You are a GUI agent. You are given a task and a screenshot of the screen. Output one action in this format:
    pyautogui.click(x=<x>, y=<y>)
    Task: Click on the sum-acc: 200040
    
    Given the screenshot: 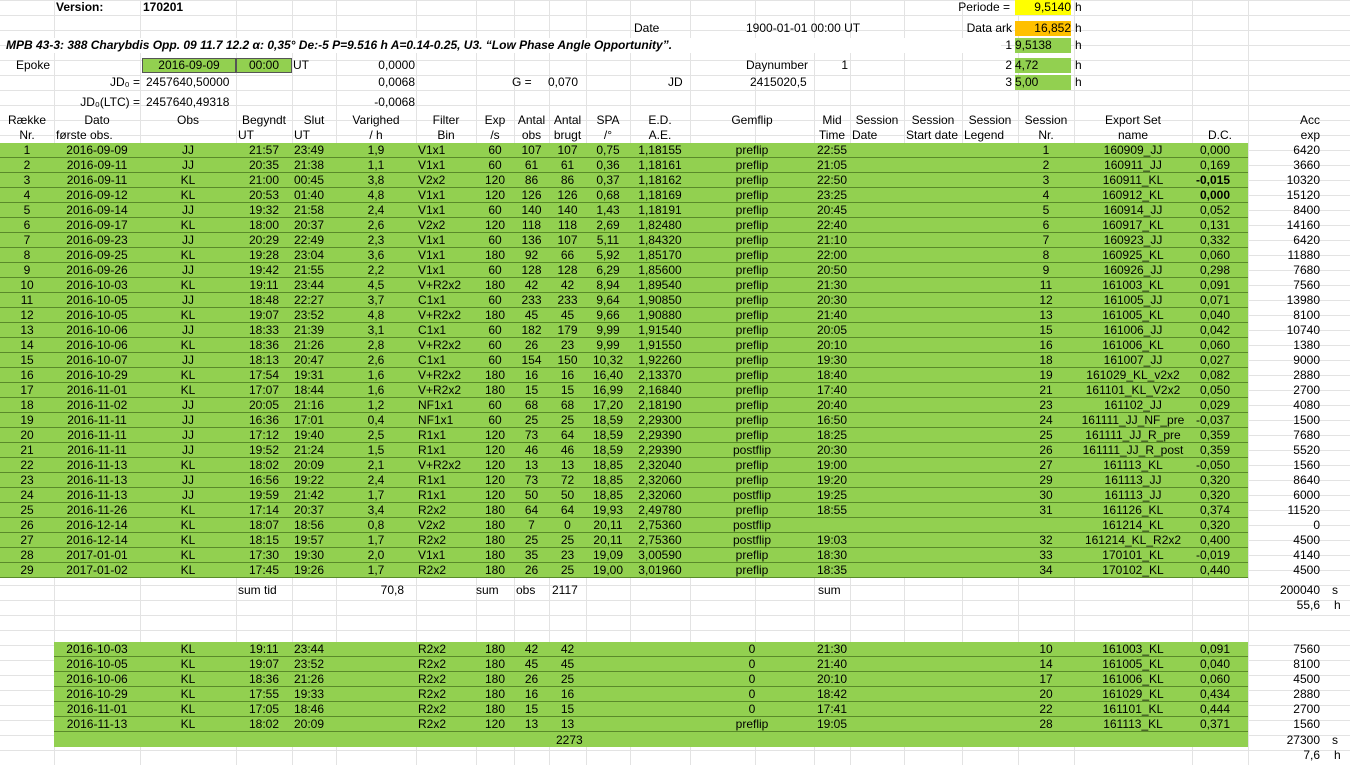 What is the action you would take?
    pyautogui.click(x=1299, y=590)
    